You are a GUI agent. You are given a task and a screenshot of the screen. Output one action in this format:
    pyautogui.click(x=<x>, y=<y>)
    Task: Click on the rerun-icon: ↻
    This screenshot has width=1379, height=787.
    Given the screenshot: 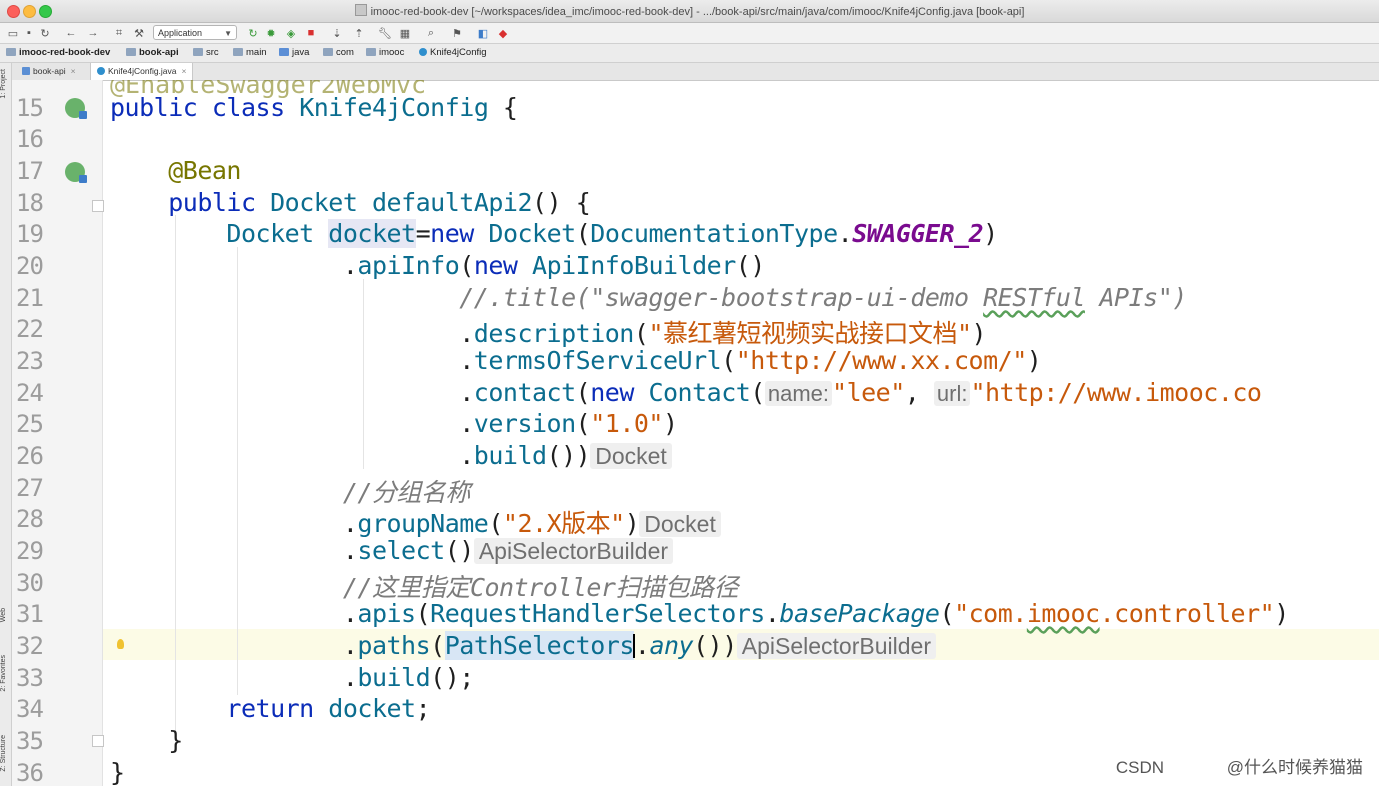 What is the action you would take?
    pyautogui.click(x=253, y=33)
    